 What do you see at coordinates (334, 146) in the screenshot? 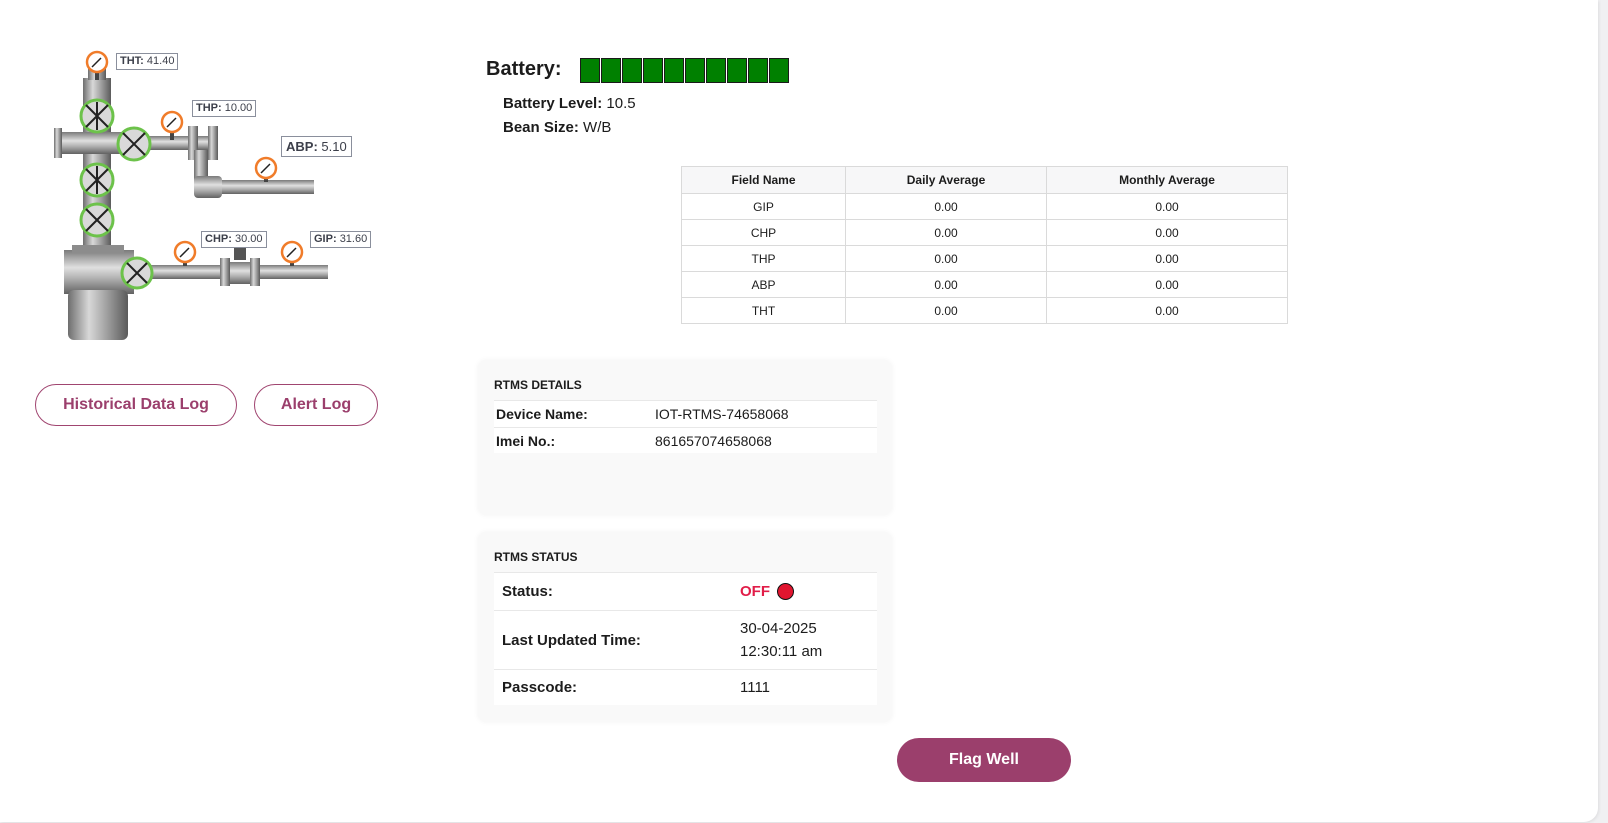
I see `abp-value: 5.10` at bounding box center [334, 146].